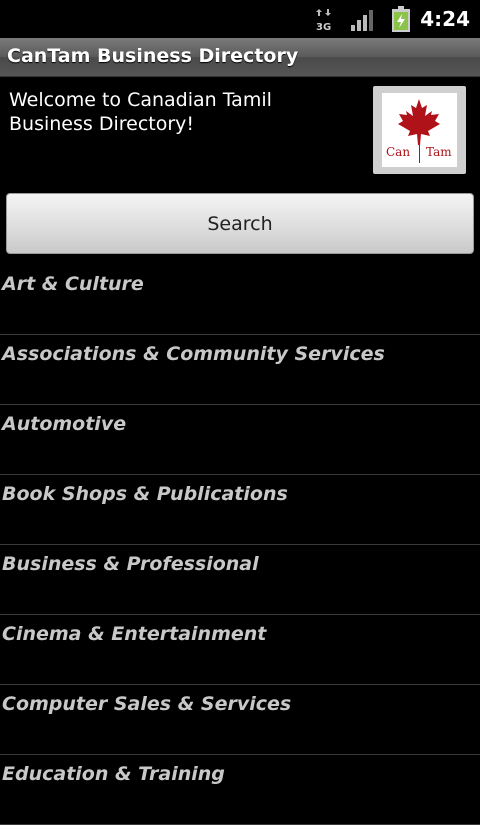 The height and width of the screenshot is (825, 480). I want to click on search-button-label: Search, so click(240, 224).